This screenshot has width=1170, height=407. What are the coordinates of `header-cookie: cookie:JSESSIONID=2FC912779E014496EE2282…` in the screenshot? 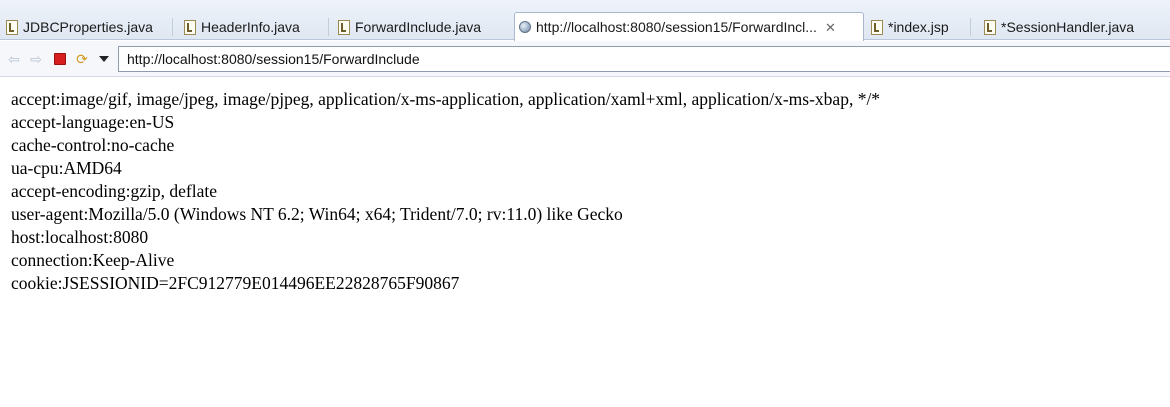 It's located at (235, 283).